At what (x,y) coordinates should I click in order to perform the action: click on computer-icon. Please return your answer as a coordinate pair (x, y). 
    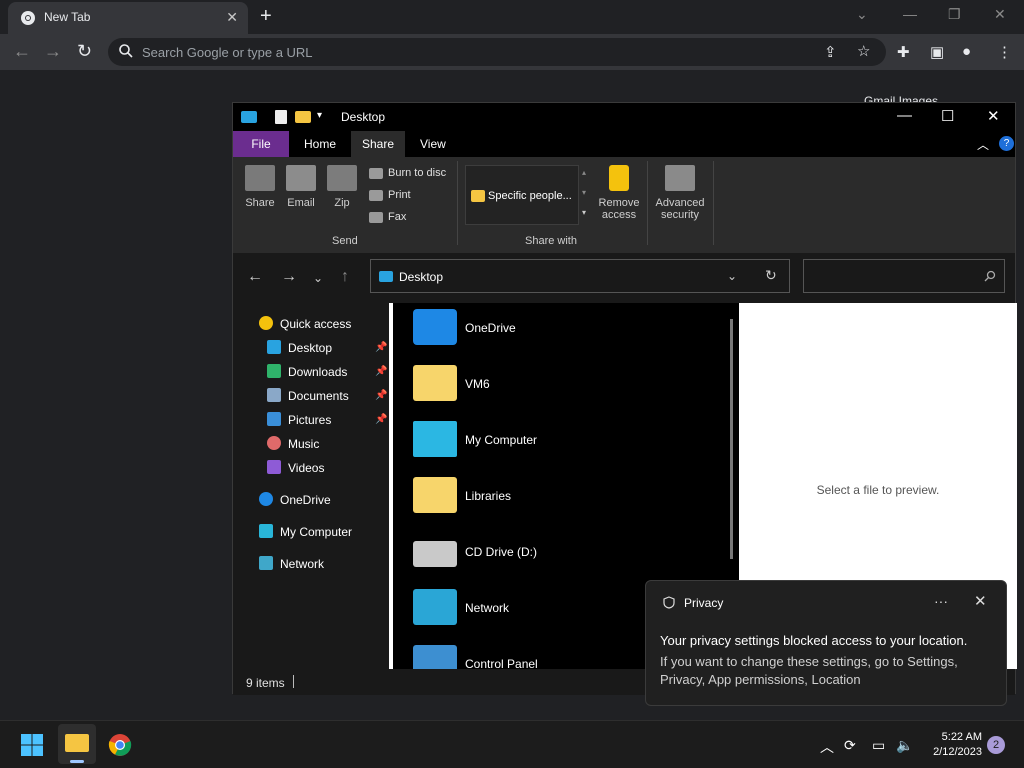
    Looking at the image, I should click on (266, 531).